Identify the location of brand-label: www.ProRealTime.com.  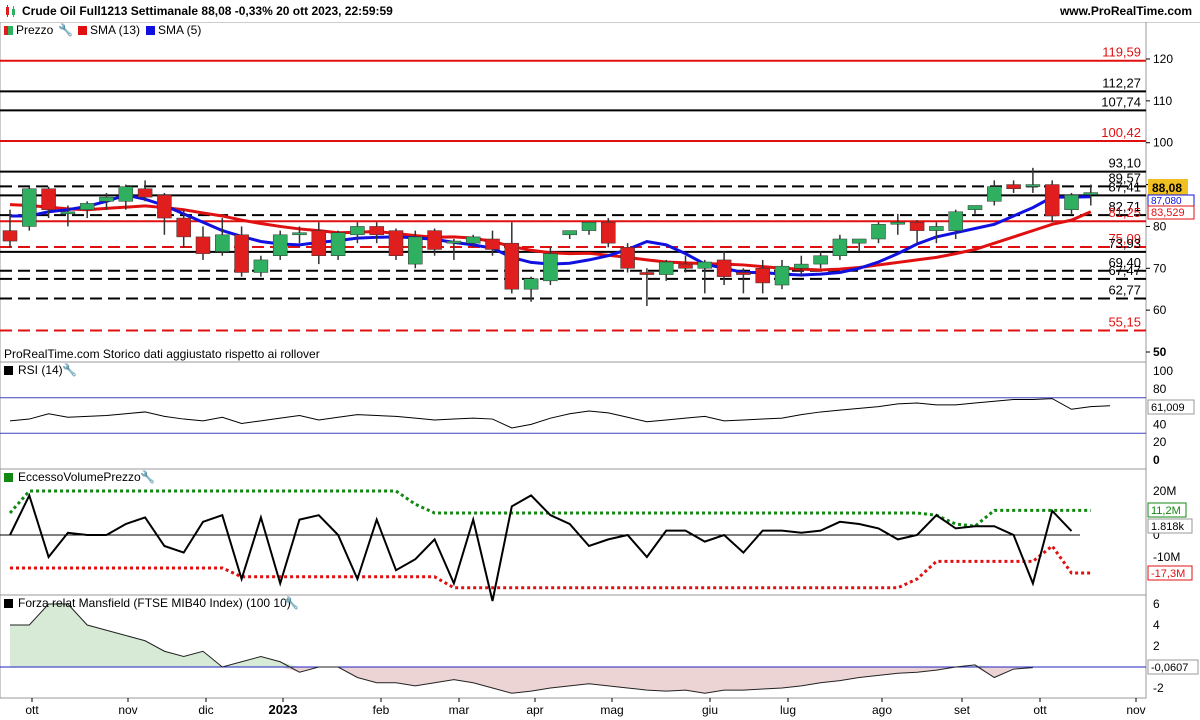
(1125, 11).